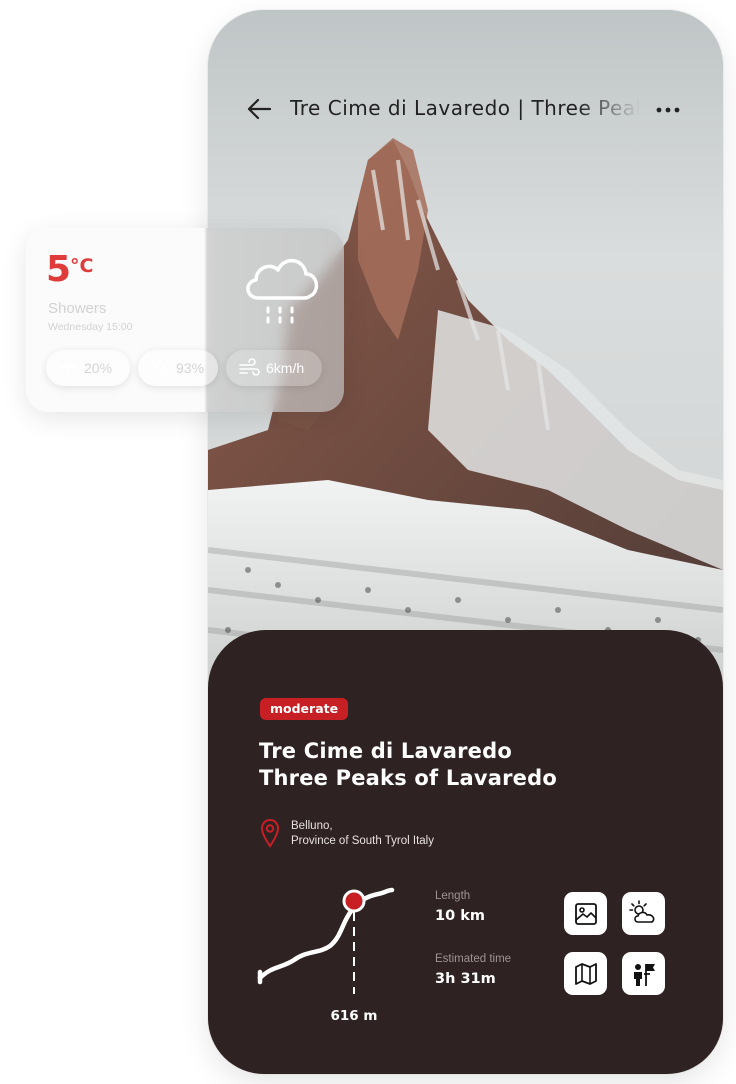 This screenshot has width=736, height=1084. What do you see at coordinates (259, 109) in the screenshot?
I see `back-arrow-icon` at bounding box center [259, 109].